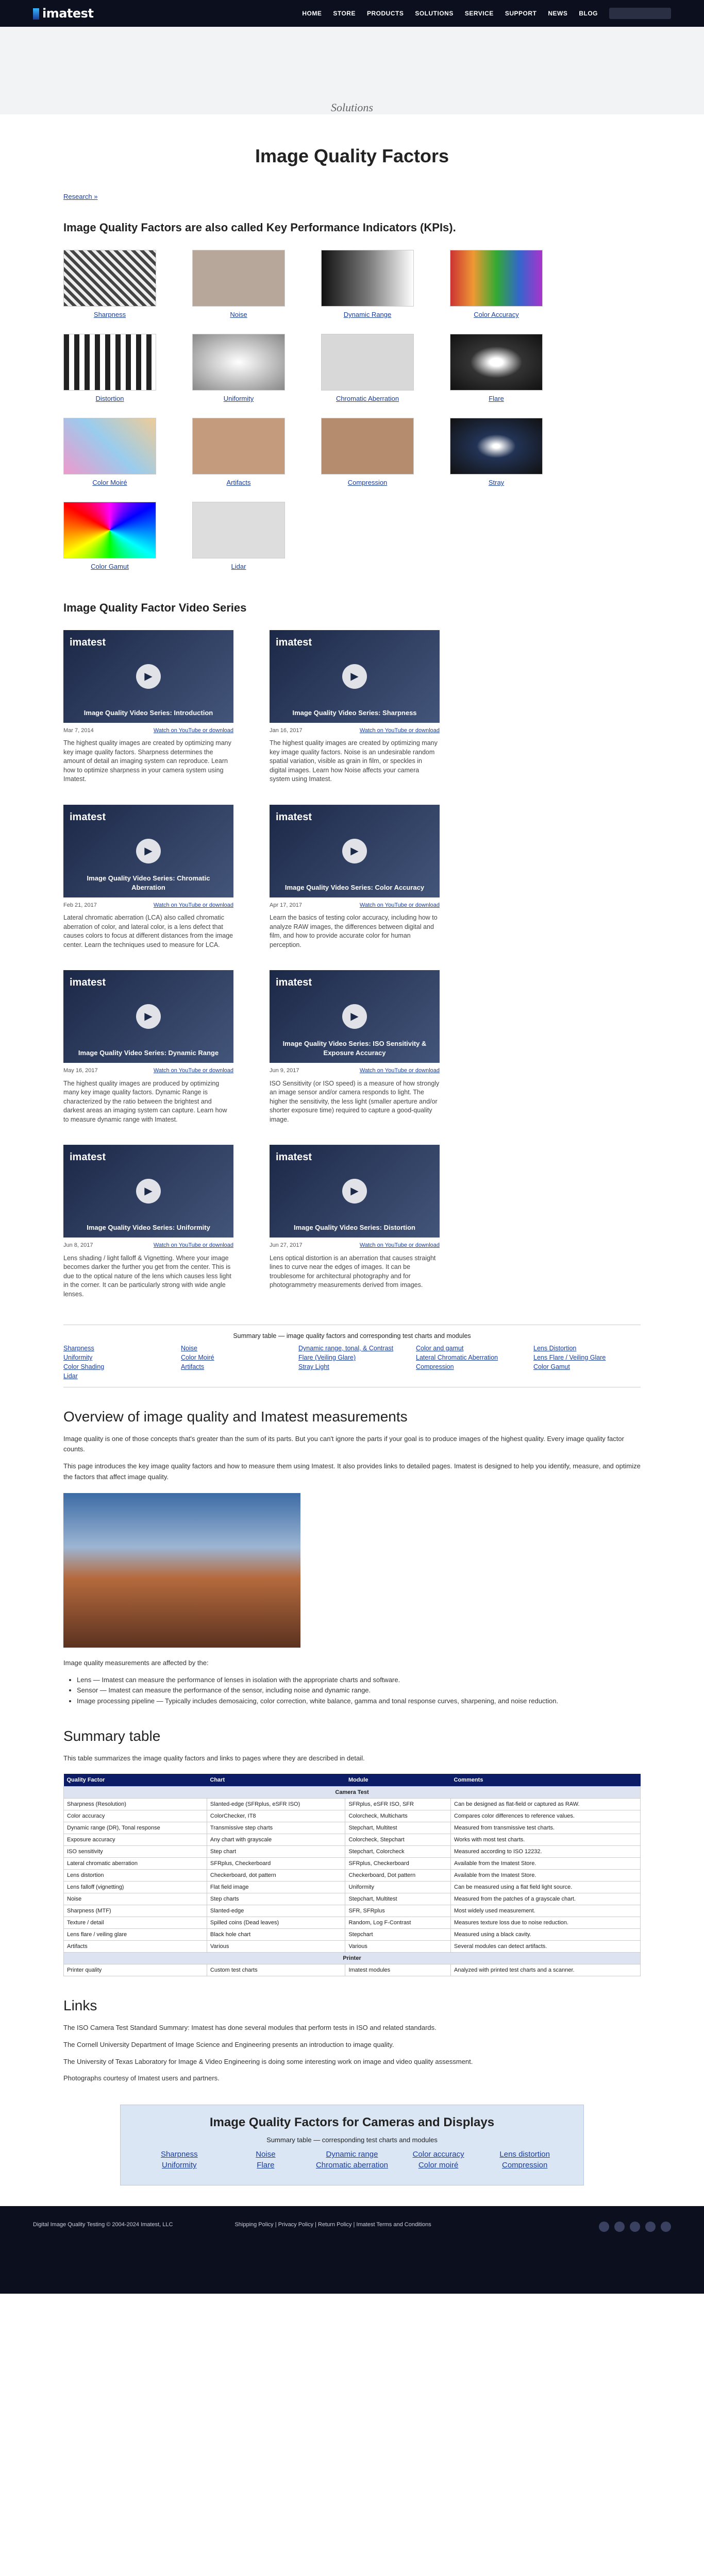 This screenshot has height=2576, width=704. What do you see at coordinates (438, 2166) in the screenshot?
I see `cta-link: Color moiré` at bounding box center [438, 2166].